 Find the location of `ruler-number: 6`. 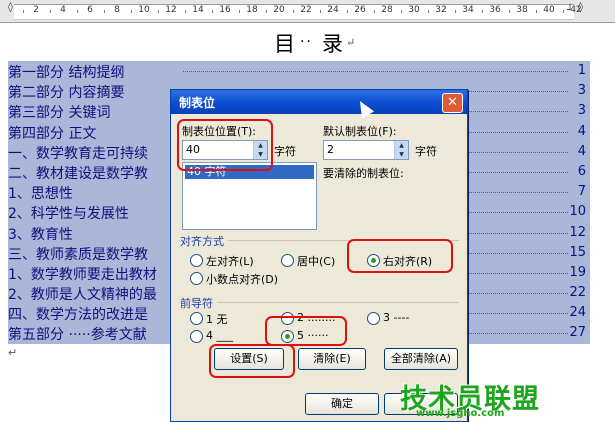

ruler-number: 6 is located at coordinates (90, 10).